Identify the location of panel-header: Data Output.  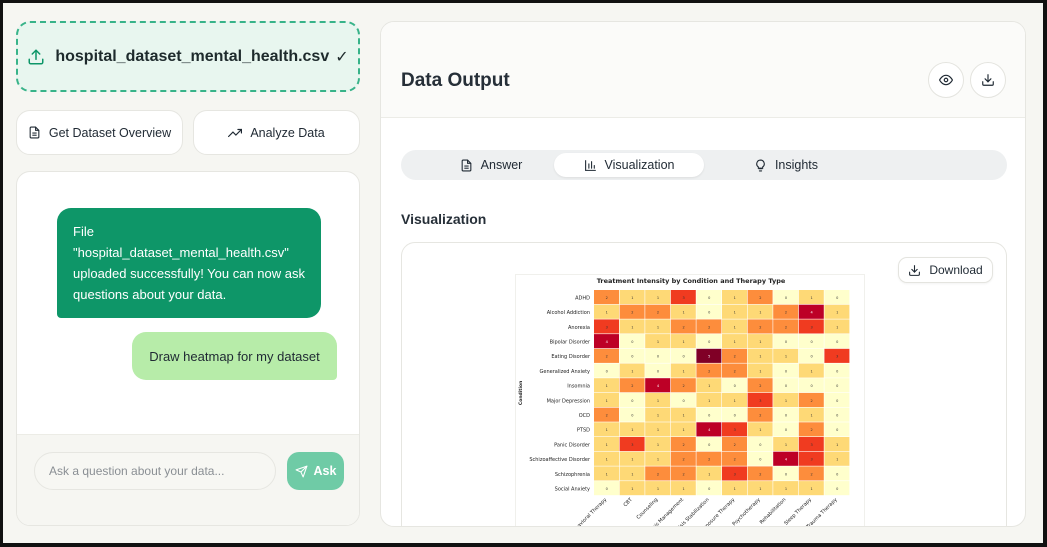
(703, 70).